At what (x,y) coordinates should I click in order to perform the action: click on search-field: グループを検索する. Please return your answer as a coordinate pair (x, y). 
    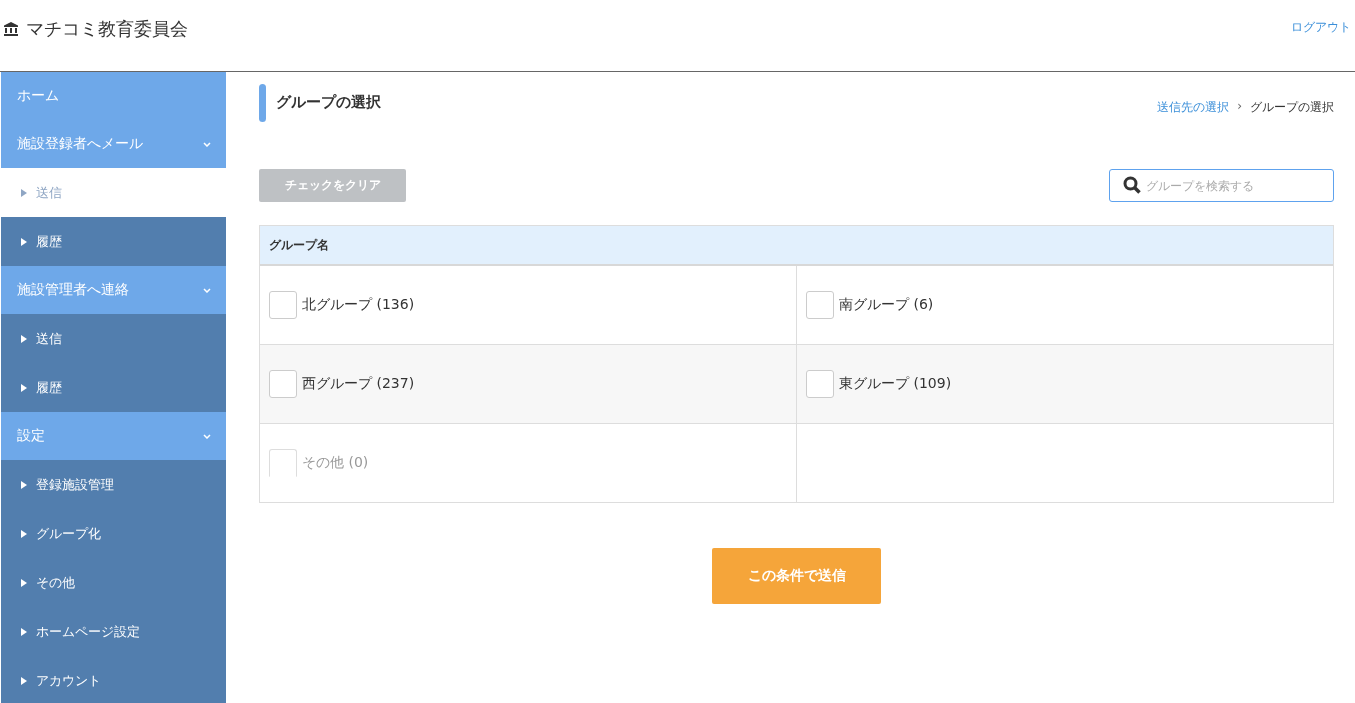
    Looking at the image, I should click on (1221, 185).